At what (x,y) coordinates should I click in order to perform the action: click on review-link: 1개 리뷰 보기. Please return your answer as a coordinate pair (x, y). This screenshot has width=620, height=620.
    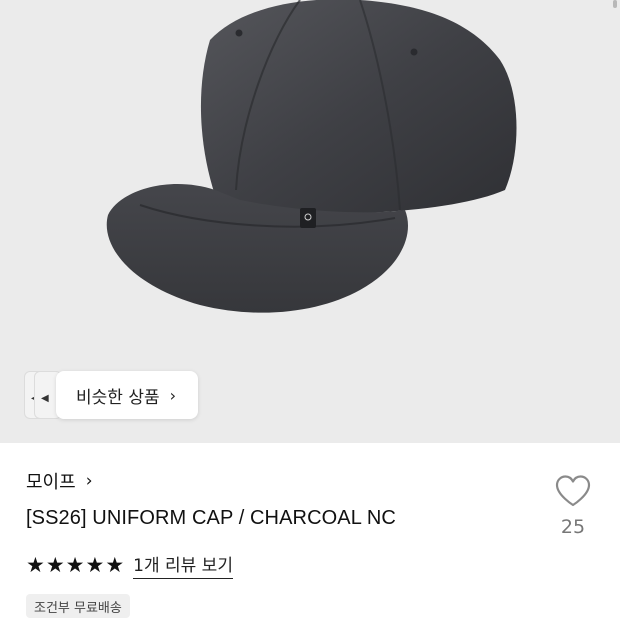
    Looking at the image, I should click on (183, 565).